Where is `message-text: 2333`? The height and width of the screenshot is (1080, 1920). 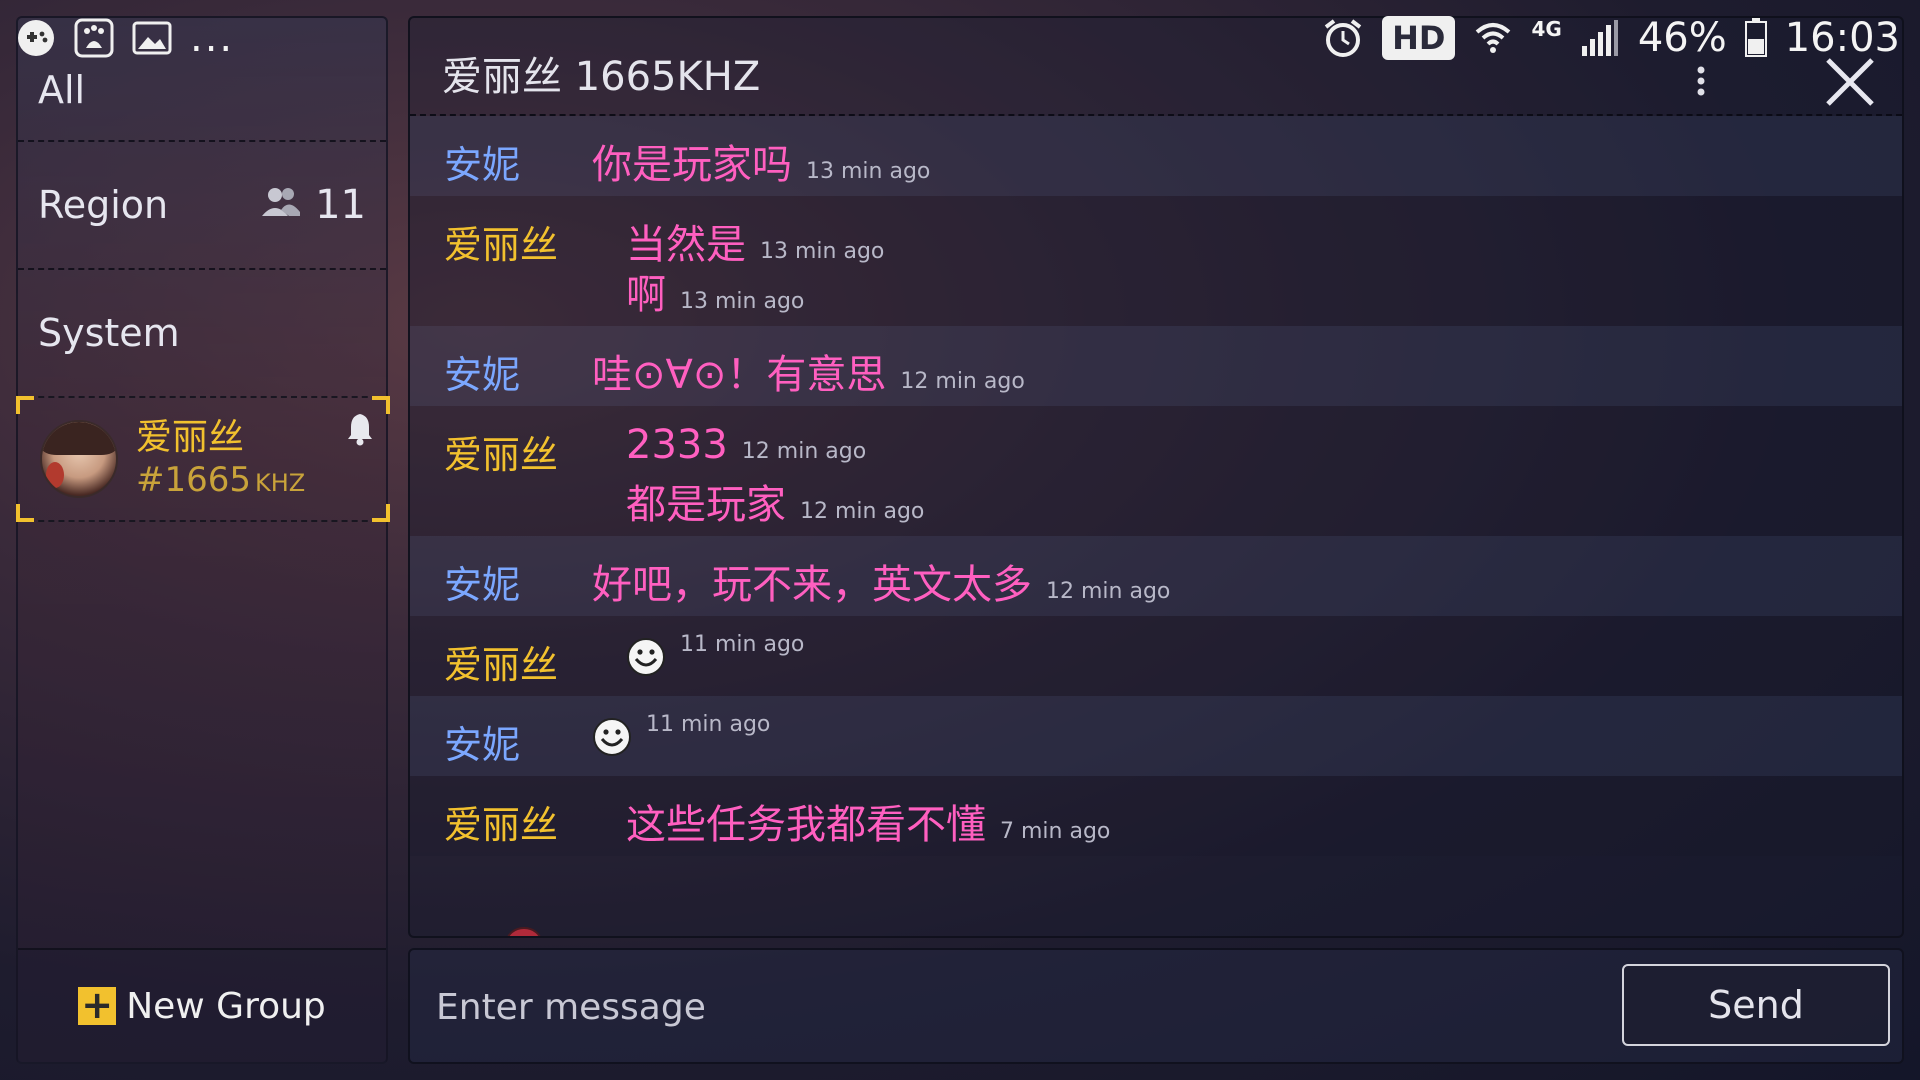 message-text: 2333 is located at coordinates (677, 445).